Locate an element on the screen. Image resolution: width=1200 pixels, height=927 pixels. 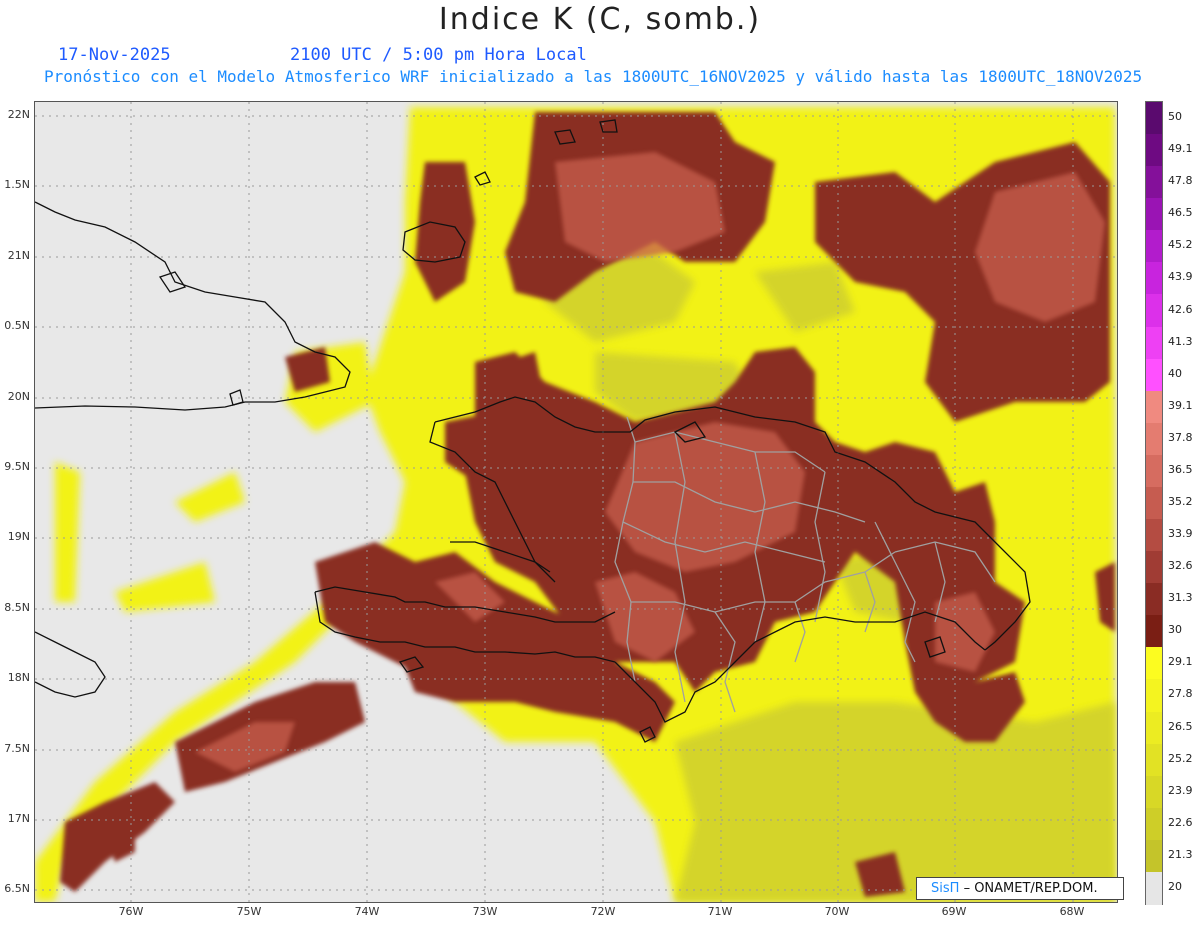
colorbar-label: 22.6 is located at coordinates (1180, 822).